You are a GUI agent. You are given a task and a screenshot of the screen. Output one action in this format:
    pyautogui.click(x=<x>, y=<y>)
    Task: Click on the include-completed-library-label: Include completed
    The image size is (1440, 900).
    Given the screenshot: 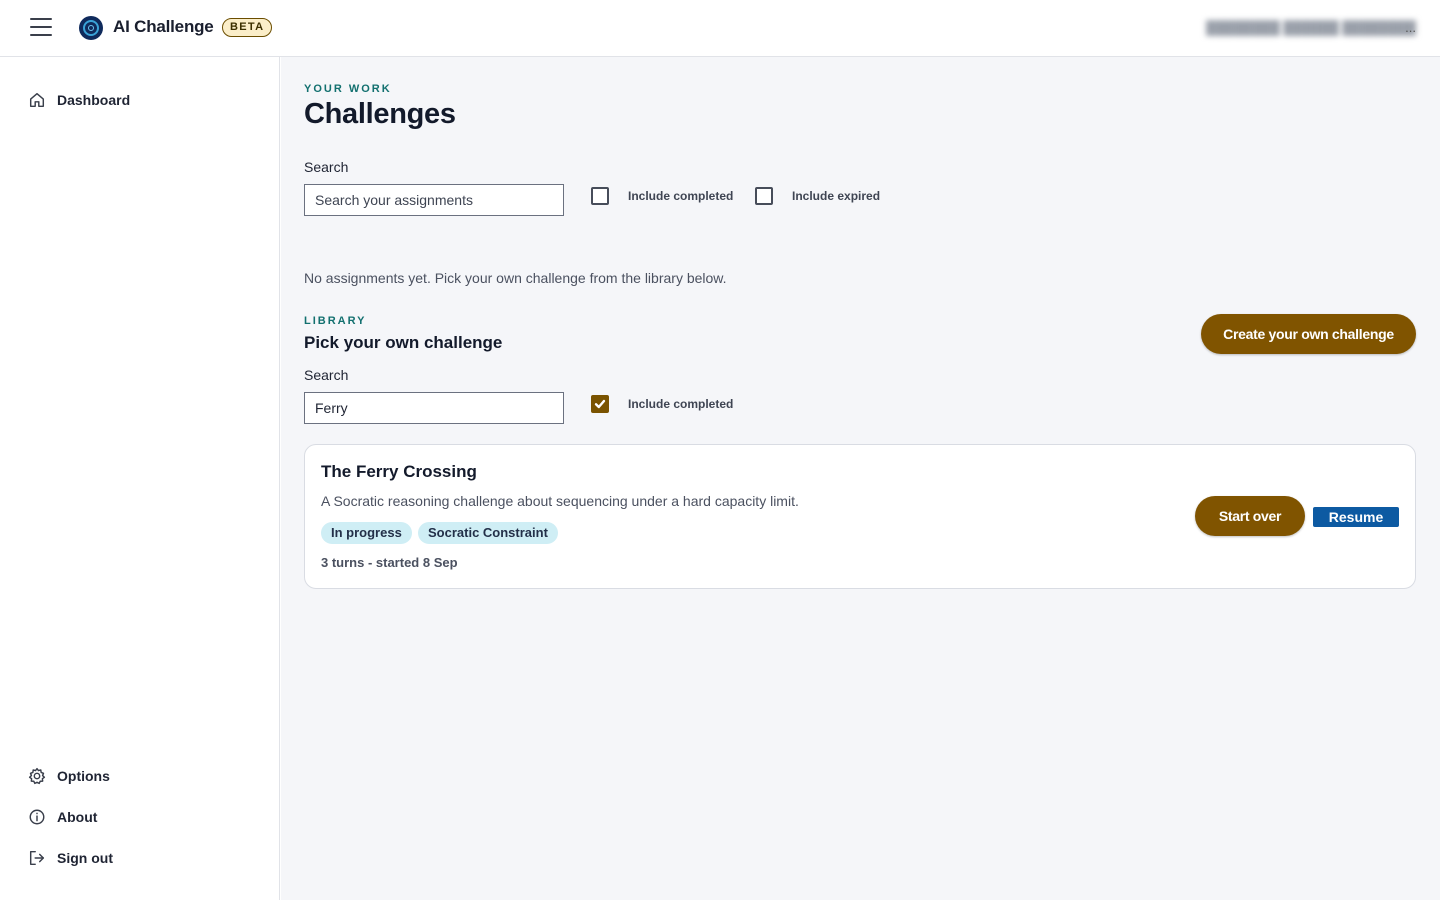 What is the action you would take?
    pyautogui.click(x=681, y=404)
    